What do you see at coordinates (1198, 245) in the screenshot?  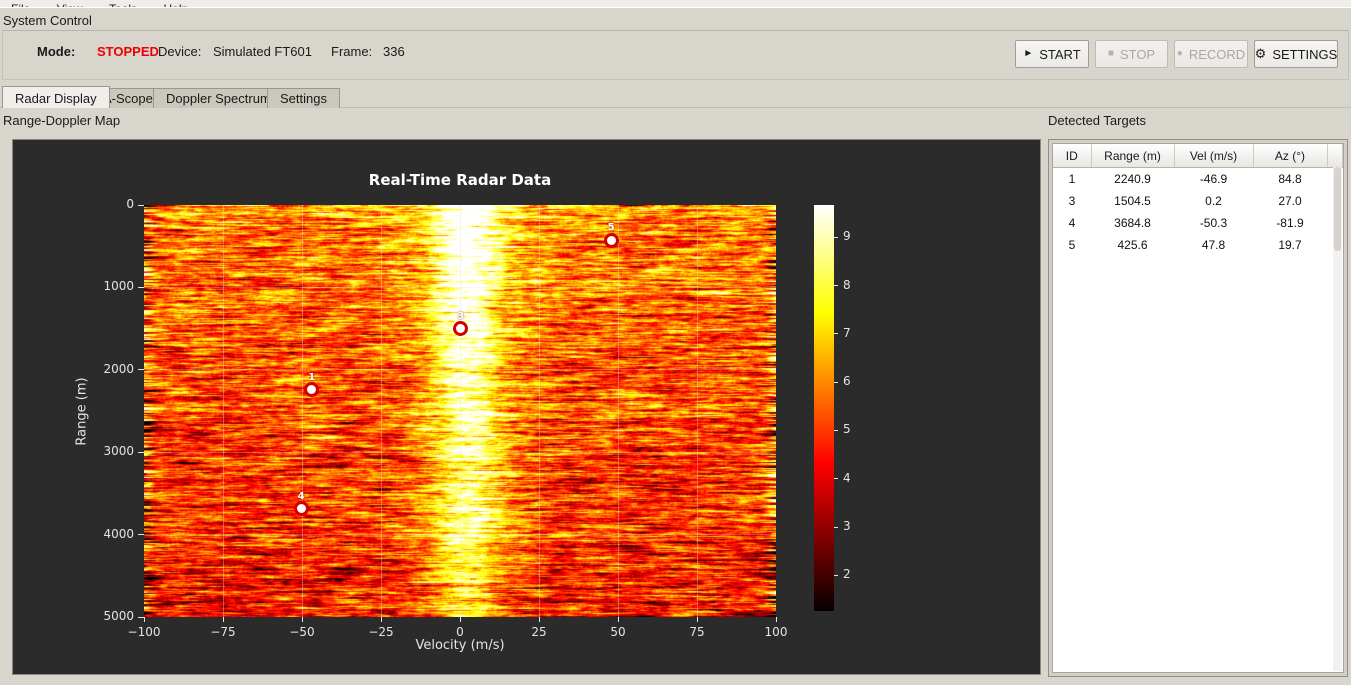 I see `table-row: 5 425.6 47.8 19.7` at bounding box center [1198, 245].